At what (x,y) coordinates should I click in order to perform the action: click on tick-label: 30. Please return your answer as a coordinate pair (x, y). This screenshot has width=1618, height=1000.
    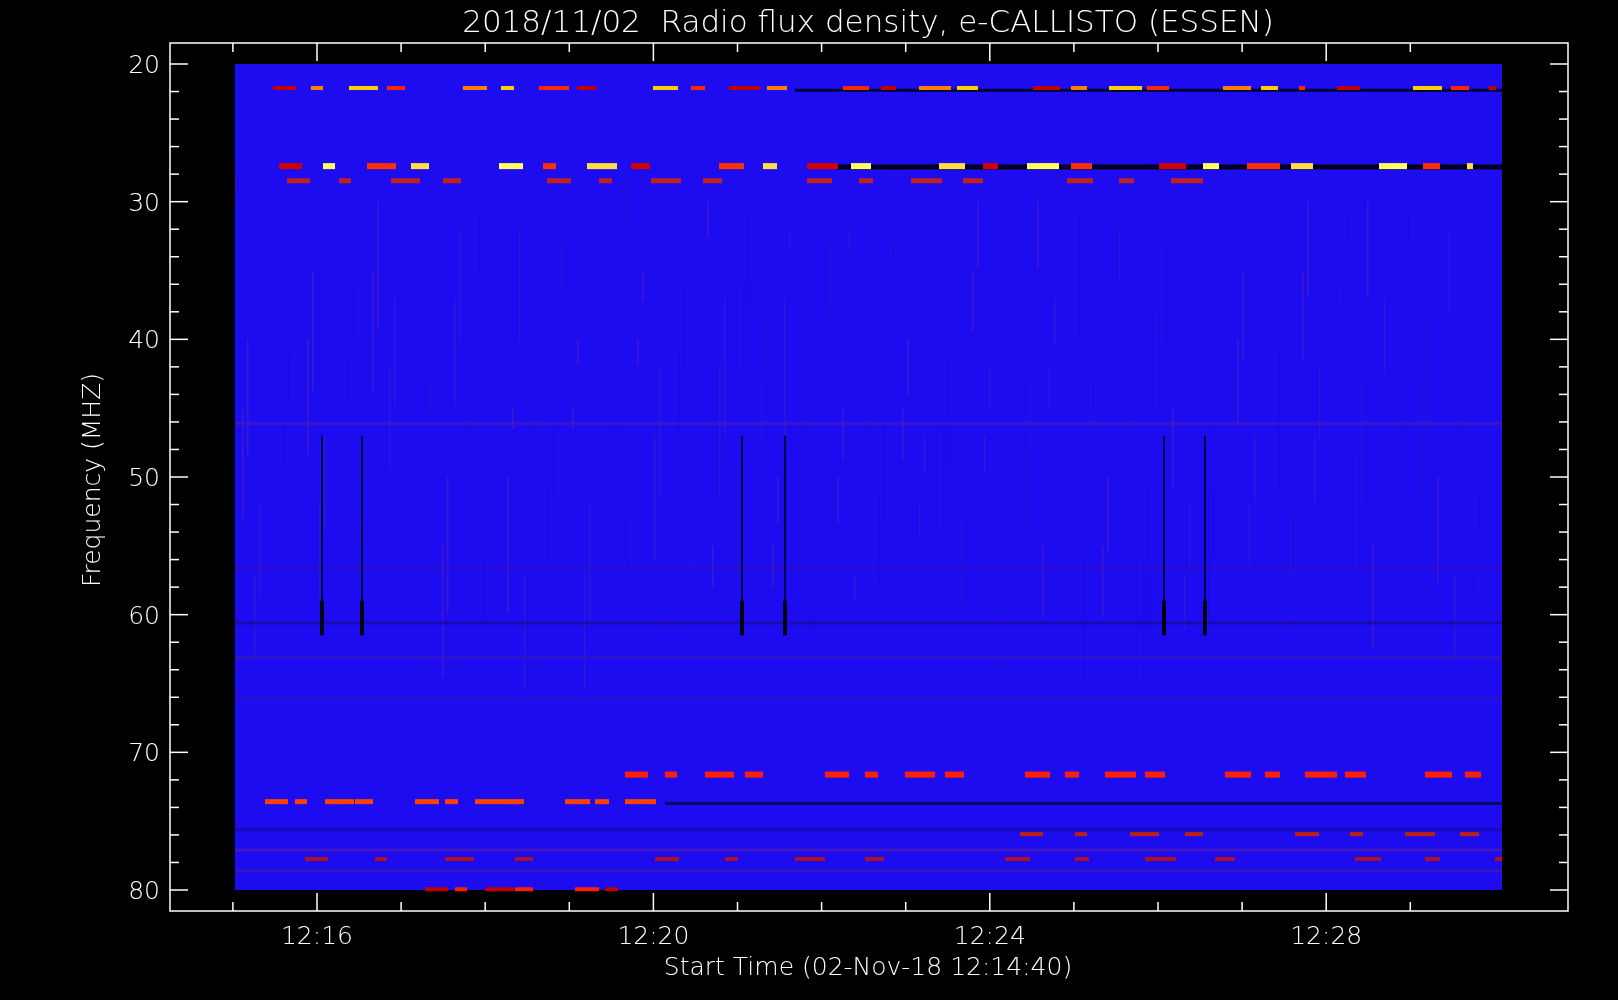
    Looking at the image, I should click on (144, 202).